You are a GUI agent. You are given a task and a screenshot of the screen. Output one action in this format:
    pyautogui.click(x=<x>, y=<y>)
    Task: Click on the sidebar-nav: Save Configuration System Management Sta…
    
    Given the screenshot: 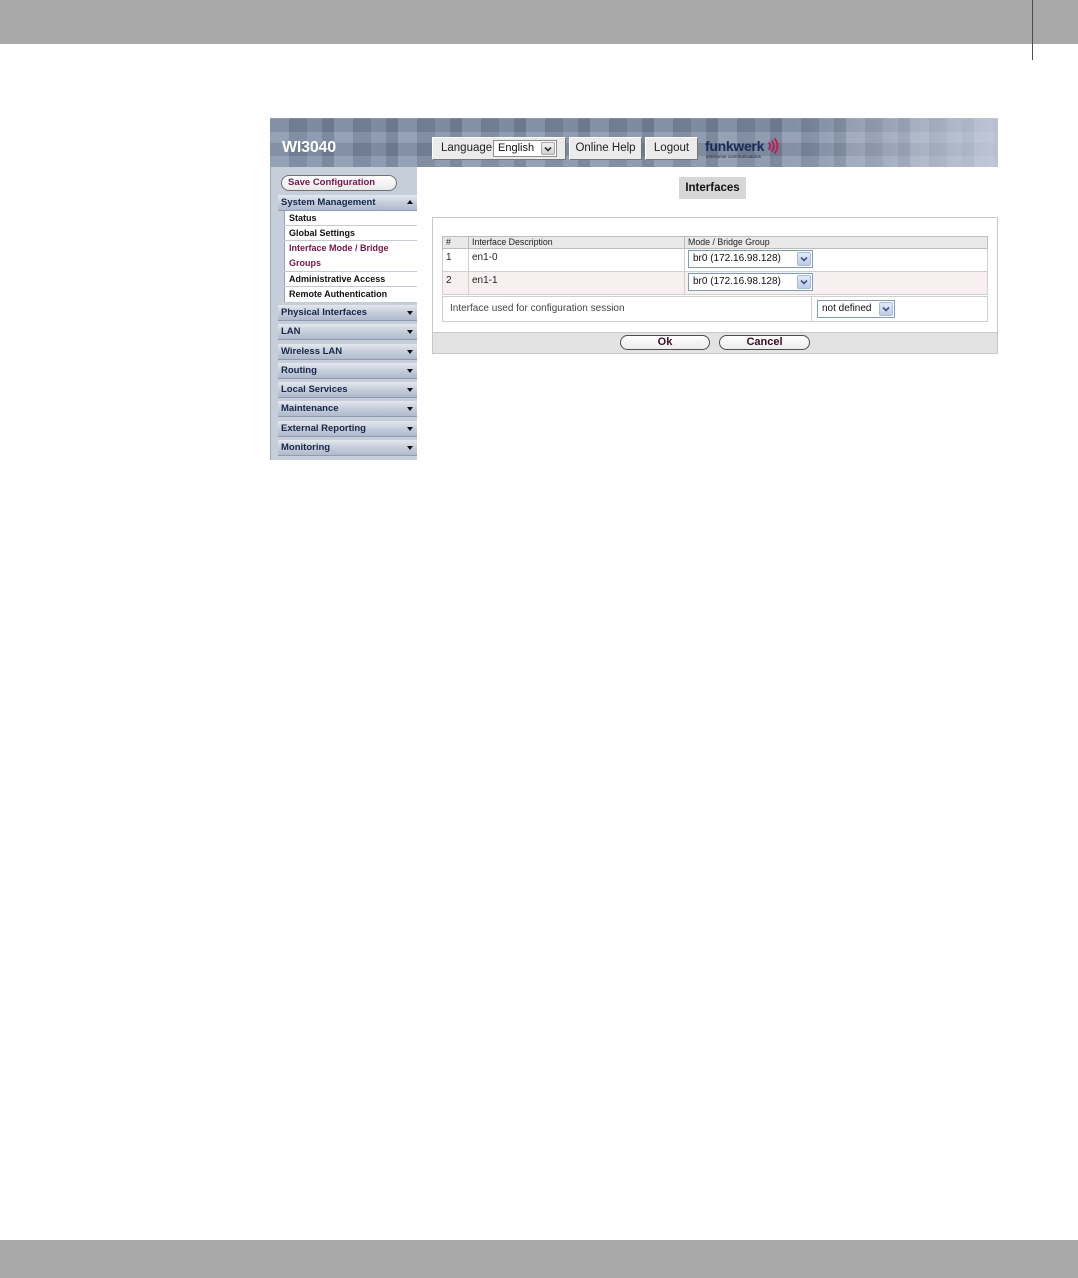 What is the action you would take?
    pyautogui.click(x=343, y=313)
    